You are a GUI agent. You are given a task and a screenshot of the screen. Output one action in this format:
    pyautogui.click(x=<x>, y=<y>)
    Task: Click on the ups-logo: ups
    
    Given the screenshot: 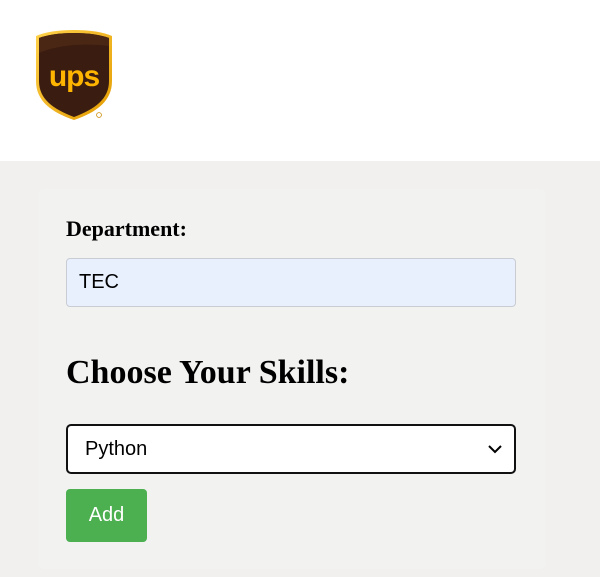 What is the action you would take?
    pyautogui.click(x=74, y=75)
    